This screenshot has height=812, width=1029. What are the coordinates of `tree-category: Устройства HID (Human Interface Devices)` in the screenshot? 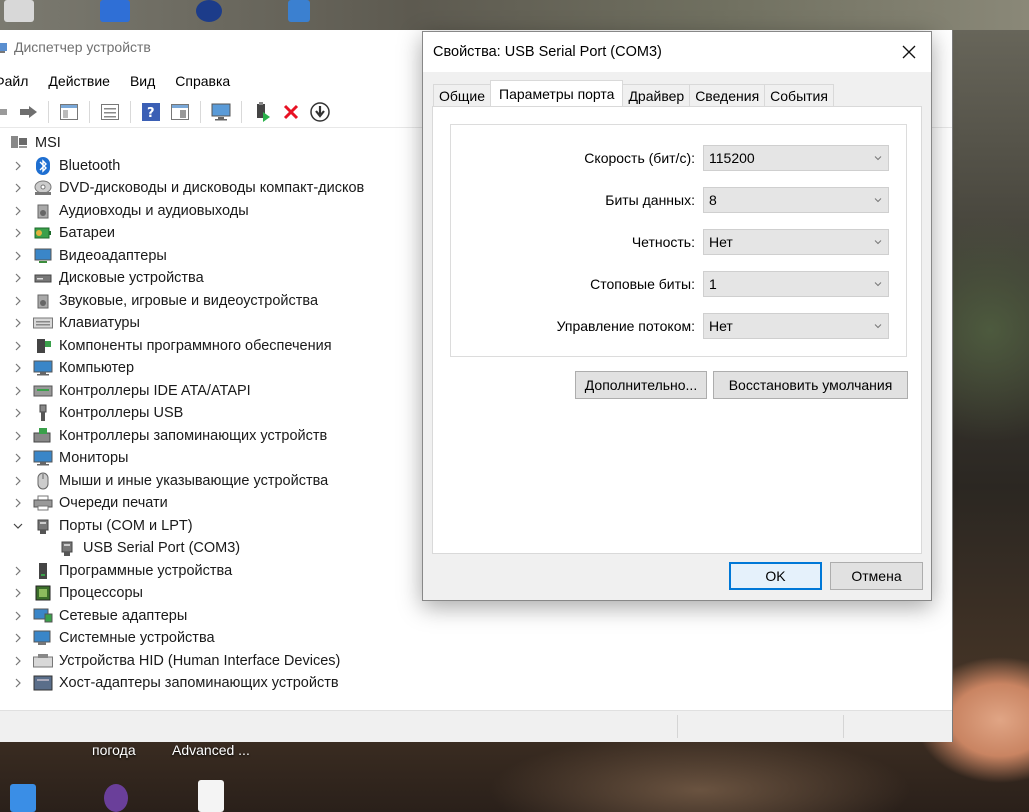 It's located at (476, 661).